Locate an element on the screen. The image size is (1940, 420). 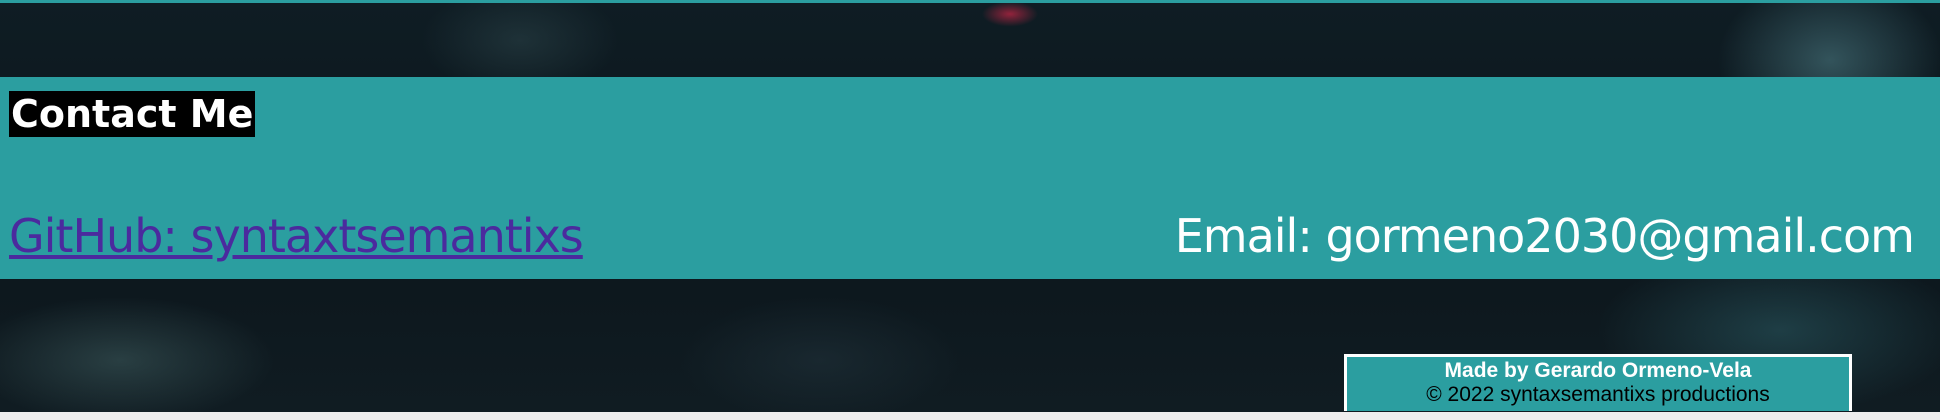
email-address: Email: gormeno2030@gmail.com is located at coordinates (1544, 236).